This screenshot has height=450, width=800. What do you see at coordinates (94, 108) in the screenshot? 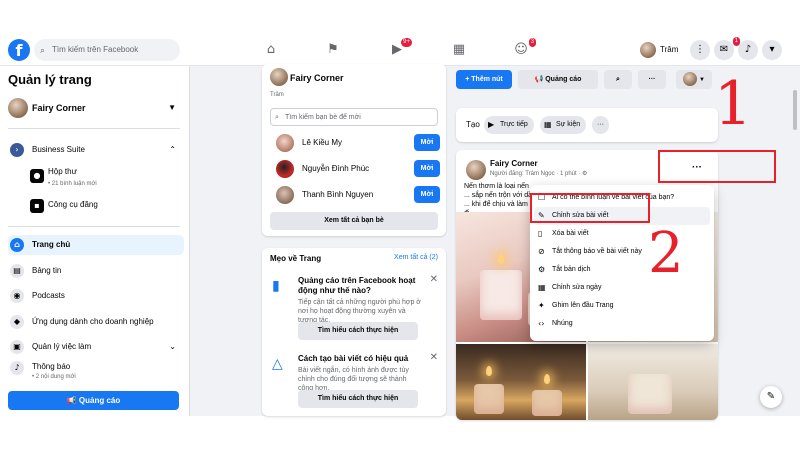
I see `page-switcher: Fairy Corner ▼` at bounding box center [94, 108].